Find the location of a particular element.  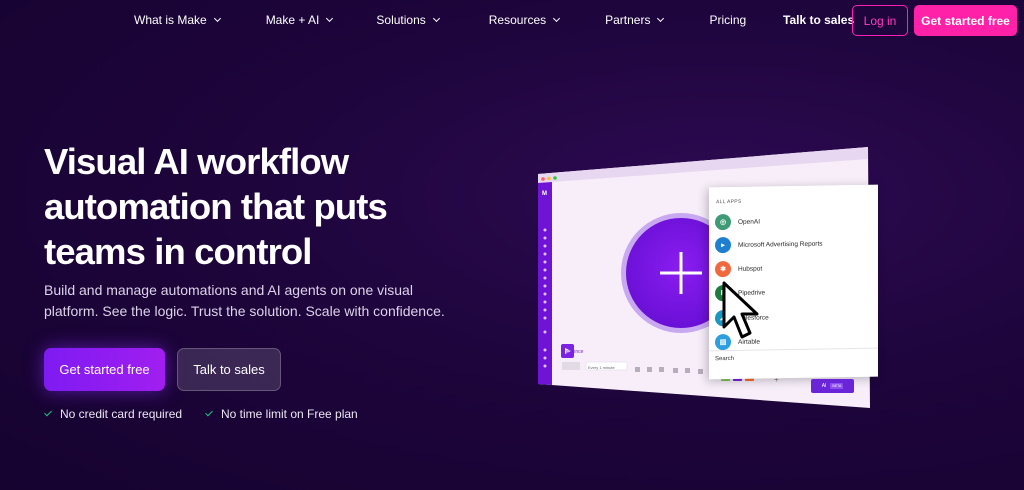

nav-item-label: Pricing is located at coordinates (728, 20).